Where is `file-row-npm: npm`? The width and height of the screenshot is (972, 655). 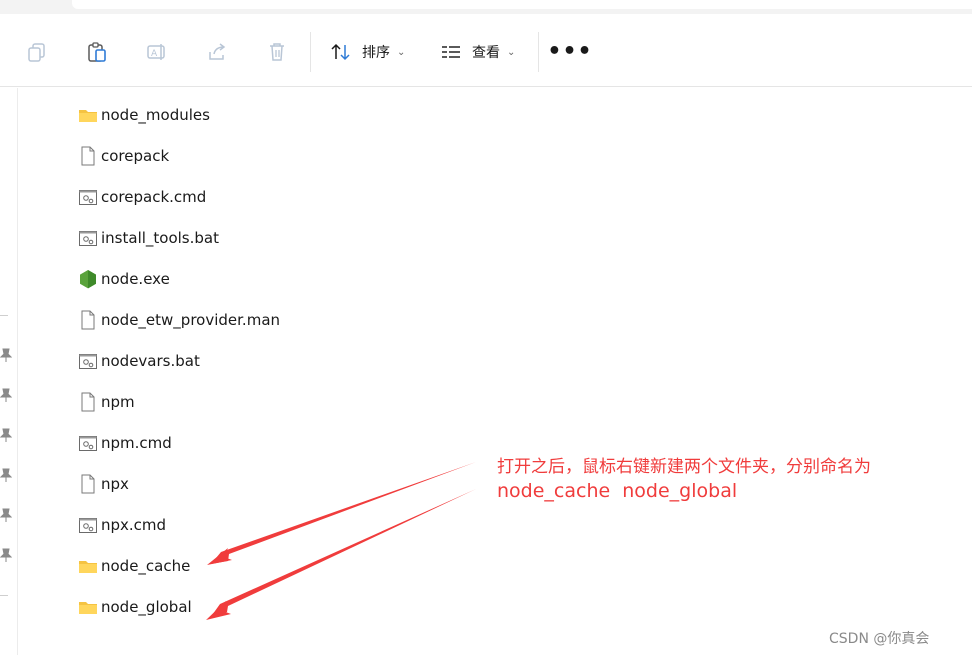
file-row-npm: npm is located at coordinates (106, 402).